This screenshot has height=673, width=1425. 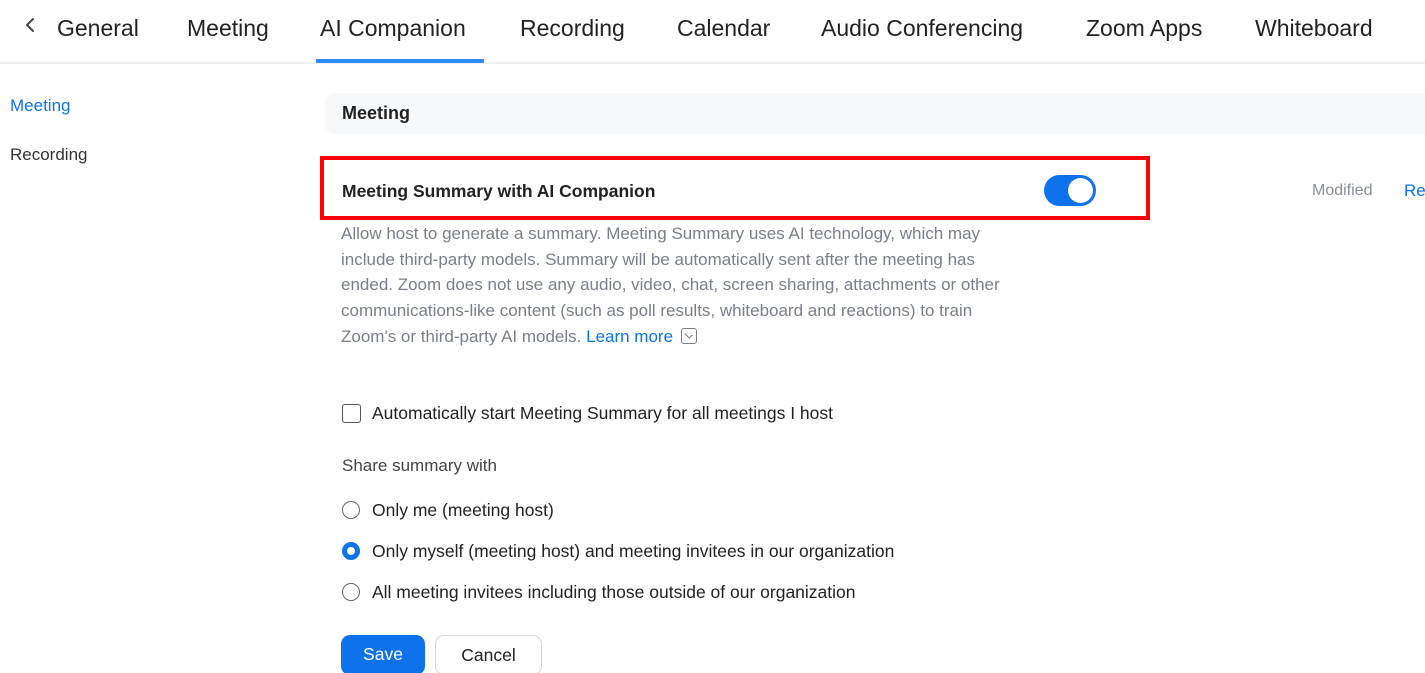 I want to click on section-header: Meeting, so click(x=875, y=113).